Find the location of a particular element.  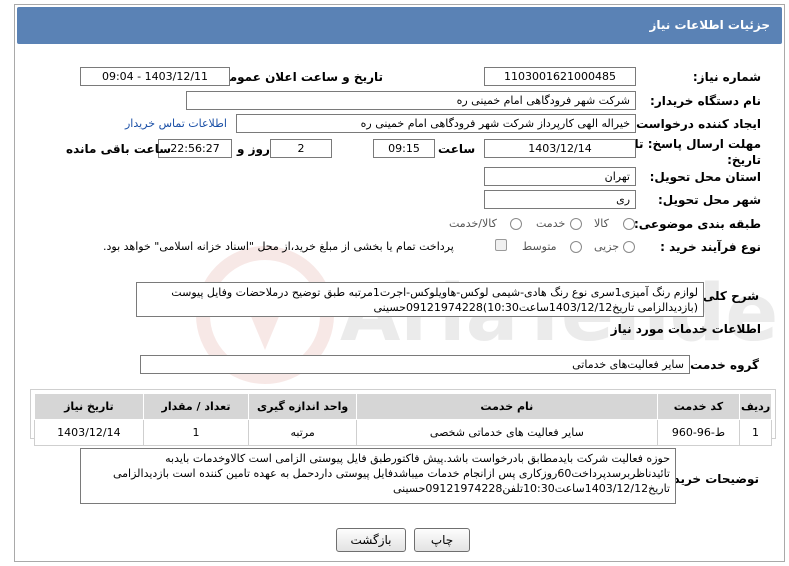

buyer-contact-link: اطلاعات تماس خریدار is located at coordinates (176, 123).